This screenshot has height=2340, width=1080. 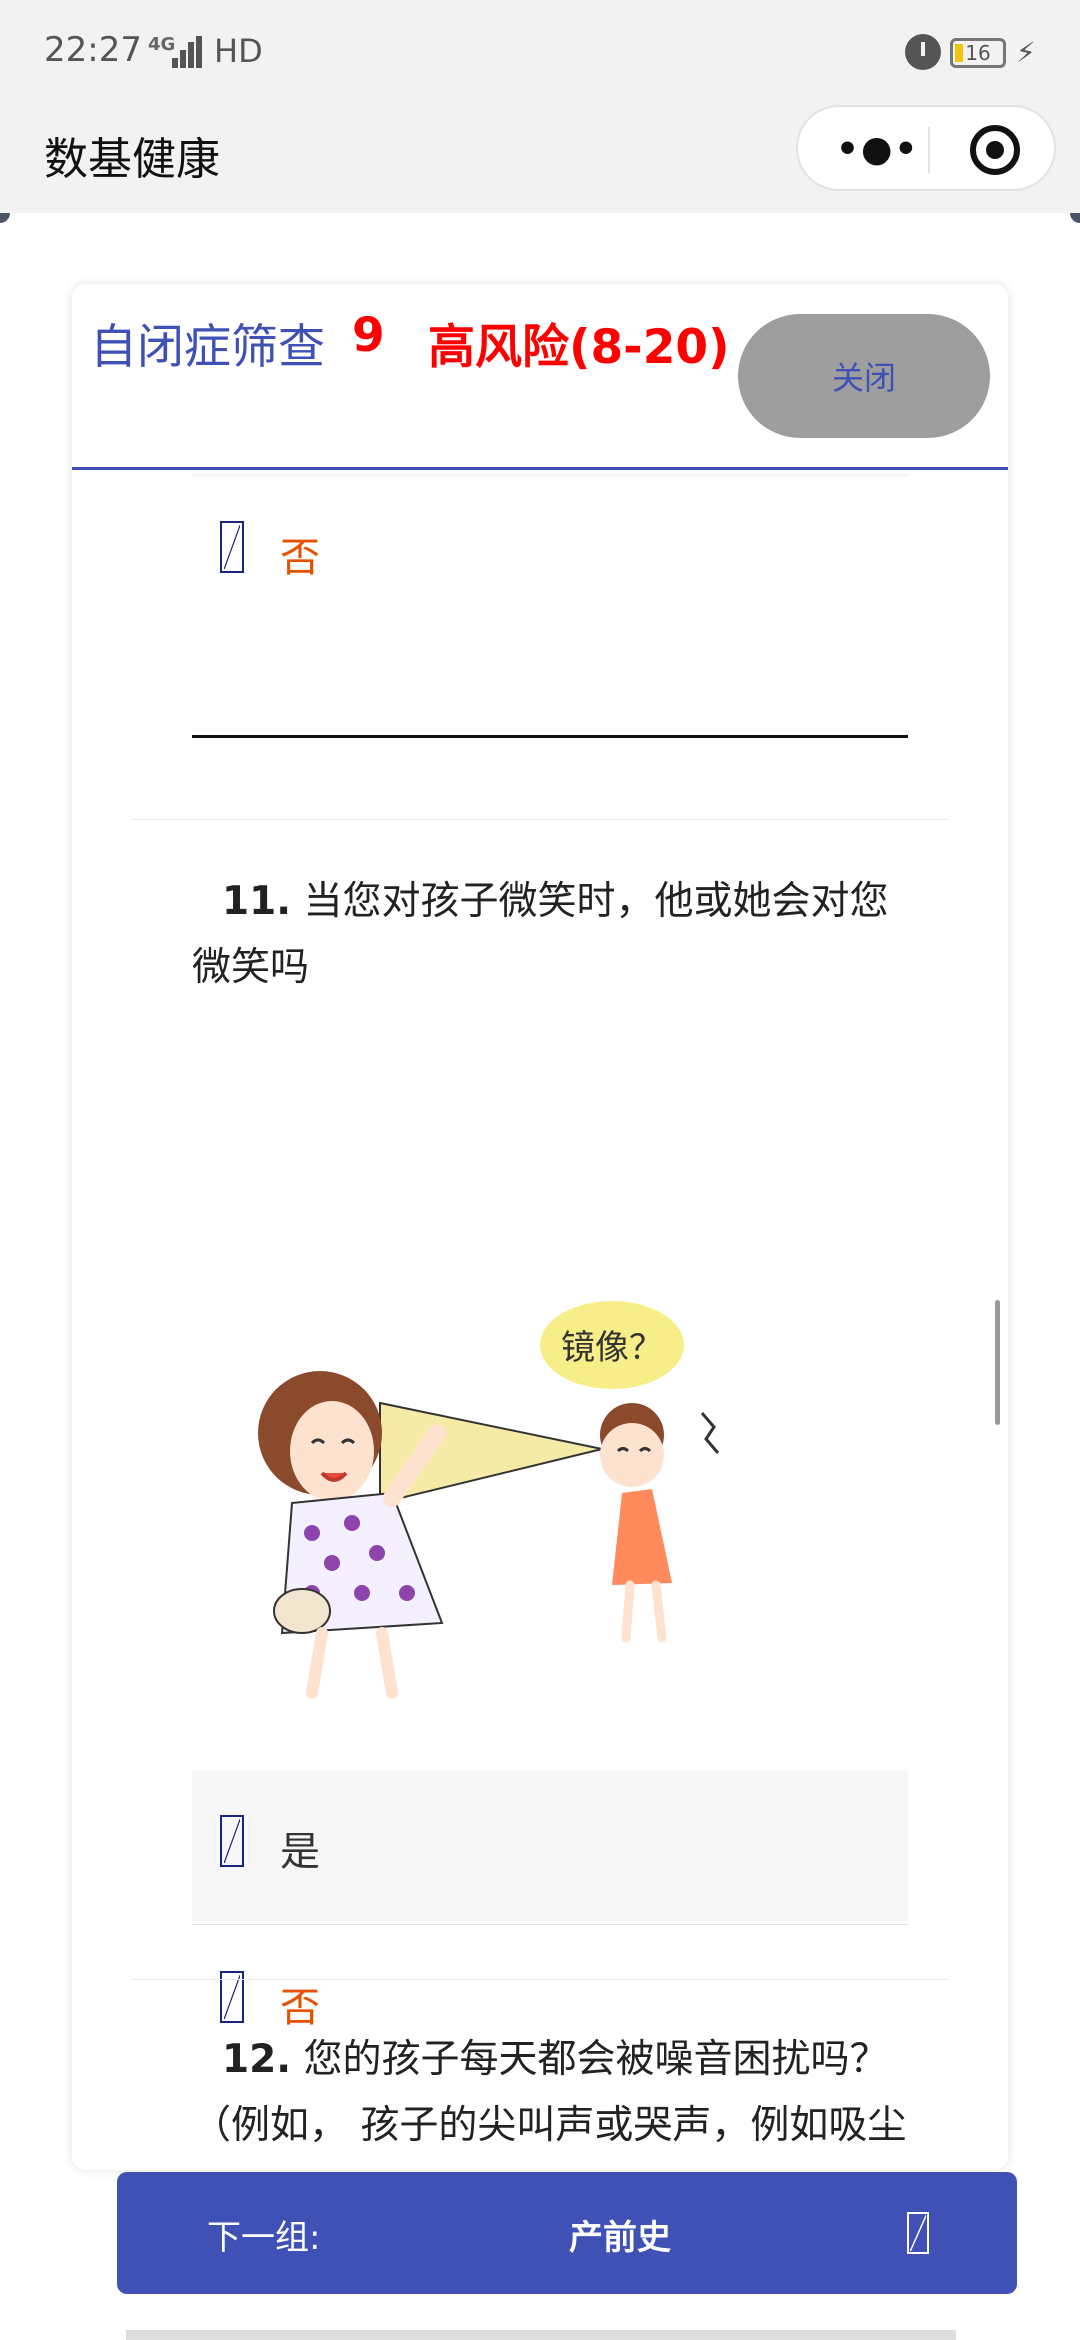 I want to click on next-group-target: 产前史, so click(x=620, y=2238).